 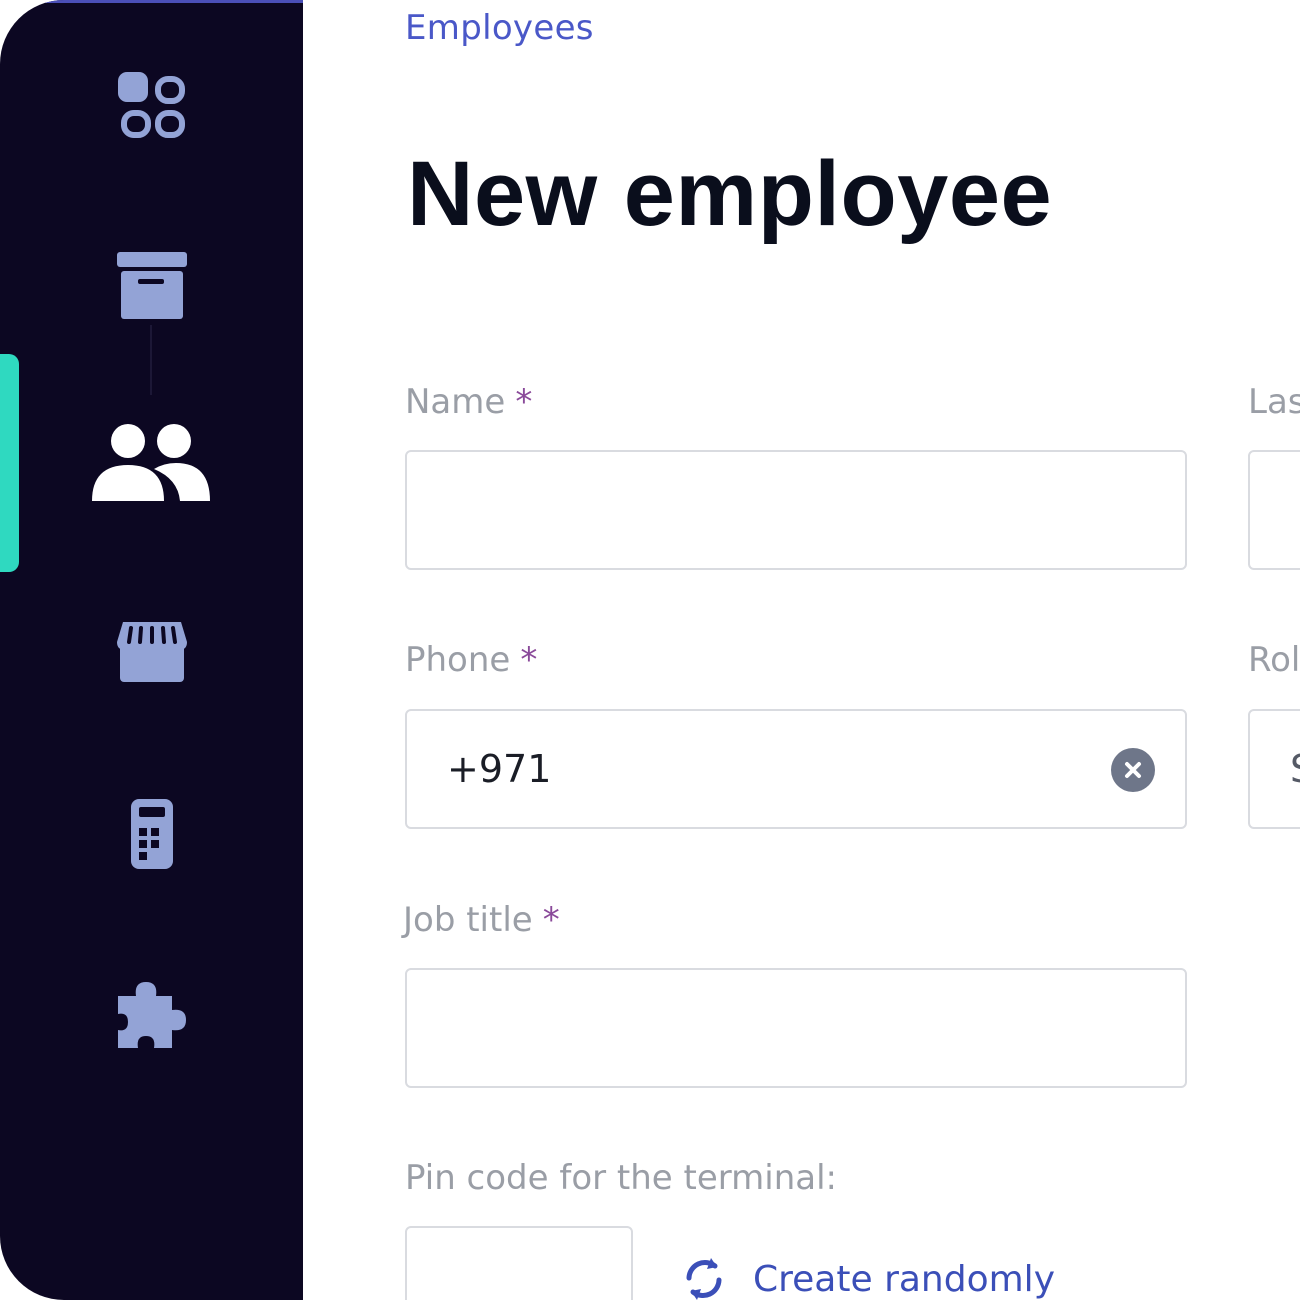 I want to click on sidebar-item-dashboard, so click(x=151, y=105).